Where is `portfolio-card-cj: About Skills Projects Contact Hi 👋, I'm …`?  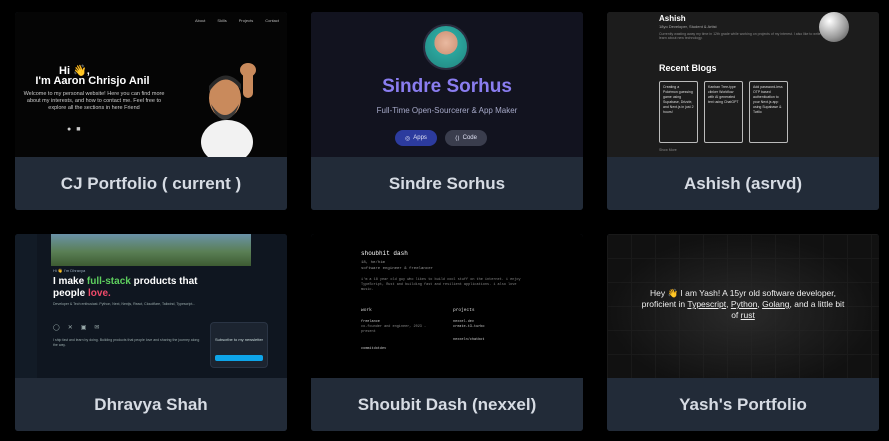 portfolio-card-cj: About Skills Projects Contact Hi 👋, I'm … is located at coordinates (151, 111).